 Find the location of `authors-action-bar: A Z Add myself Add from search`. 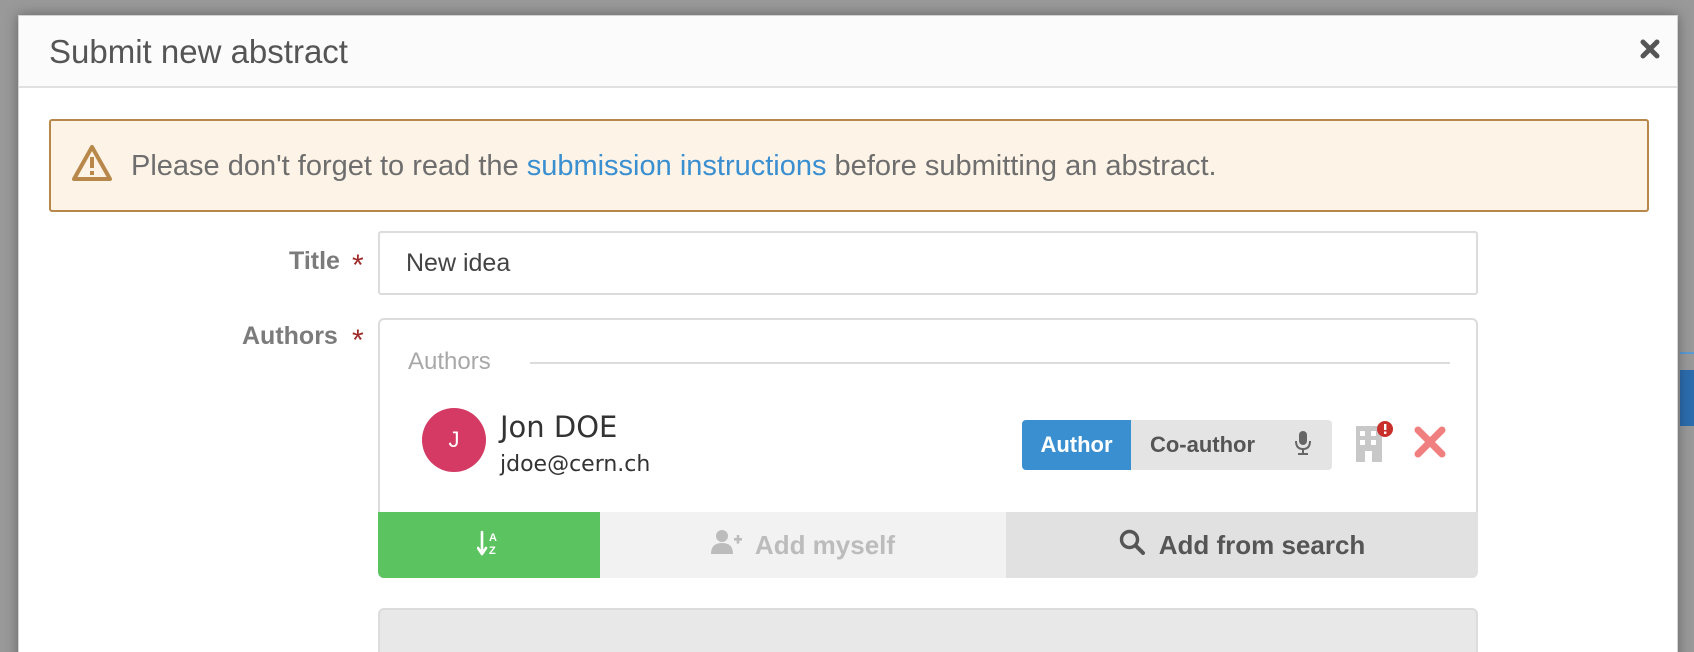

authors-action-bar: A Z Add myself Add from search is located at coordinates (928, 545).